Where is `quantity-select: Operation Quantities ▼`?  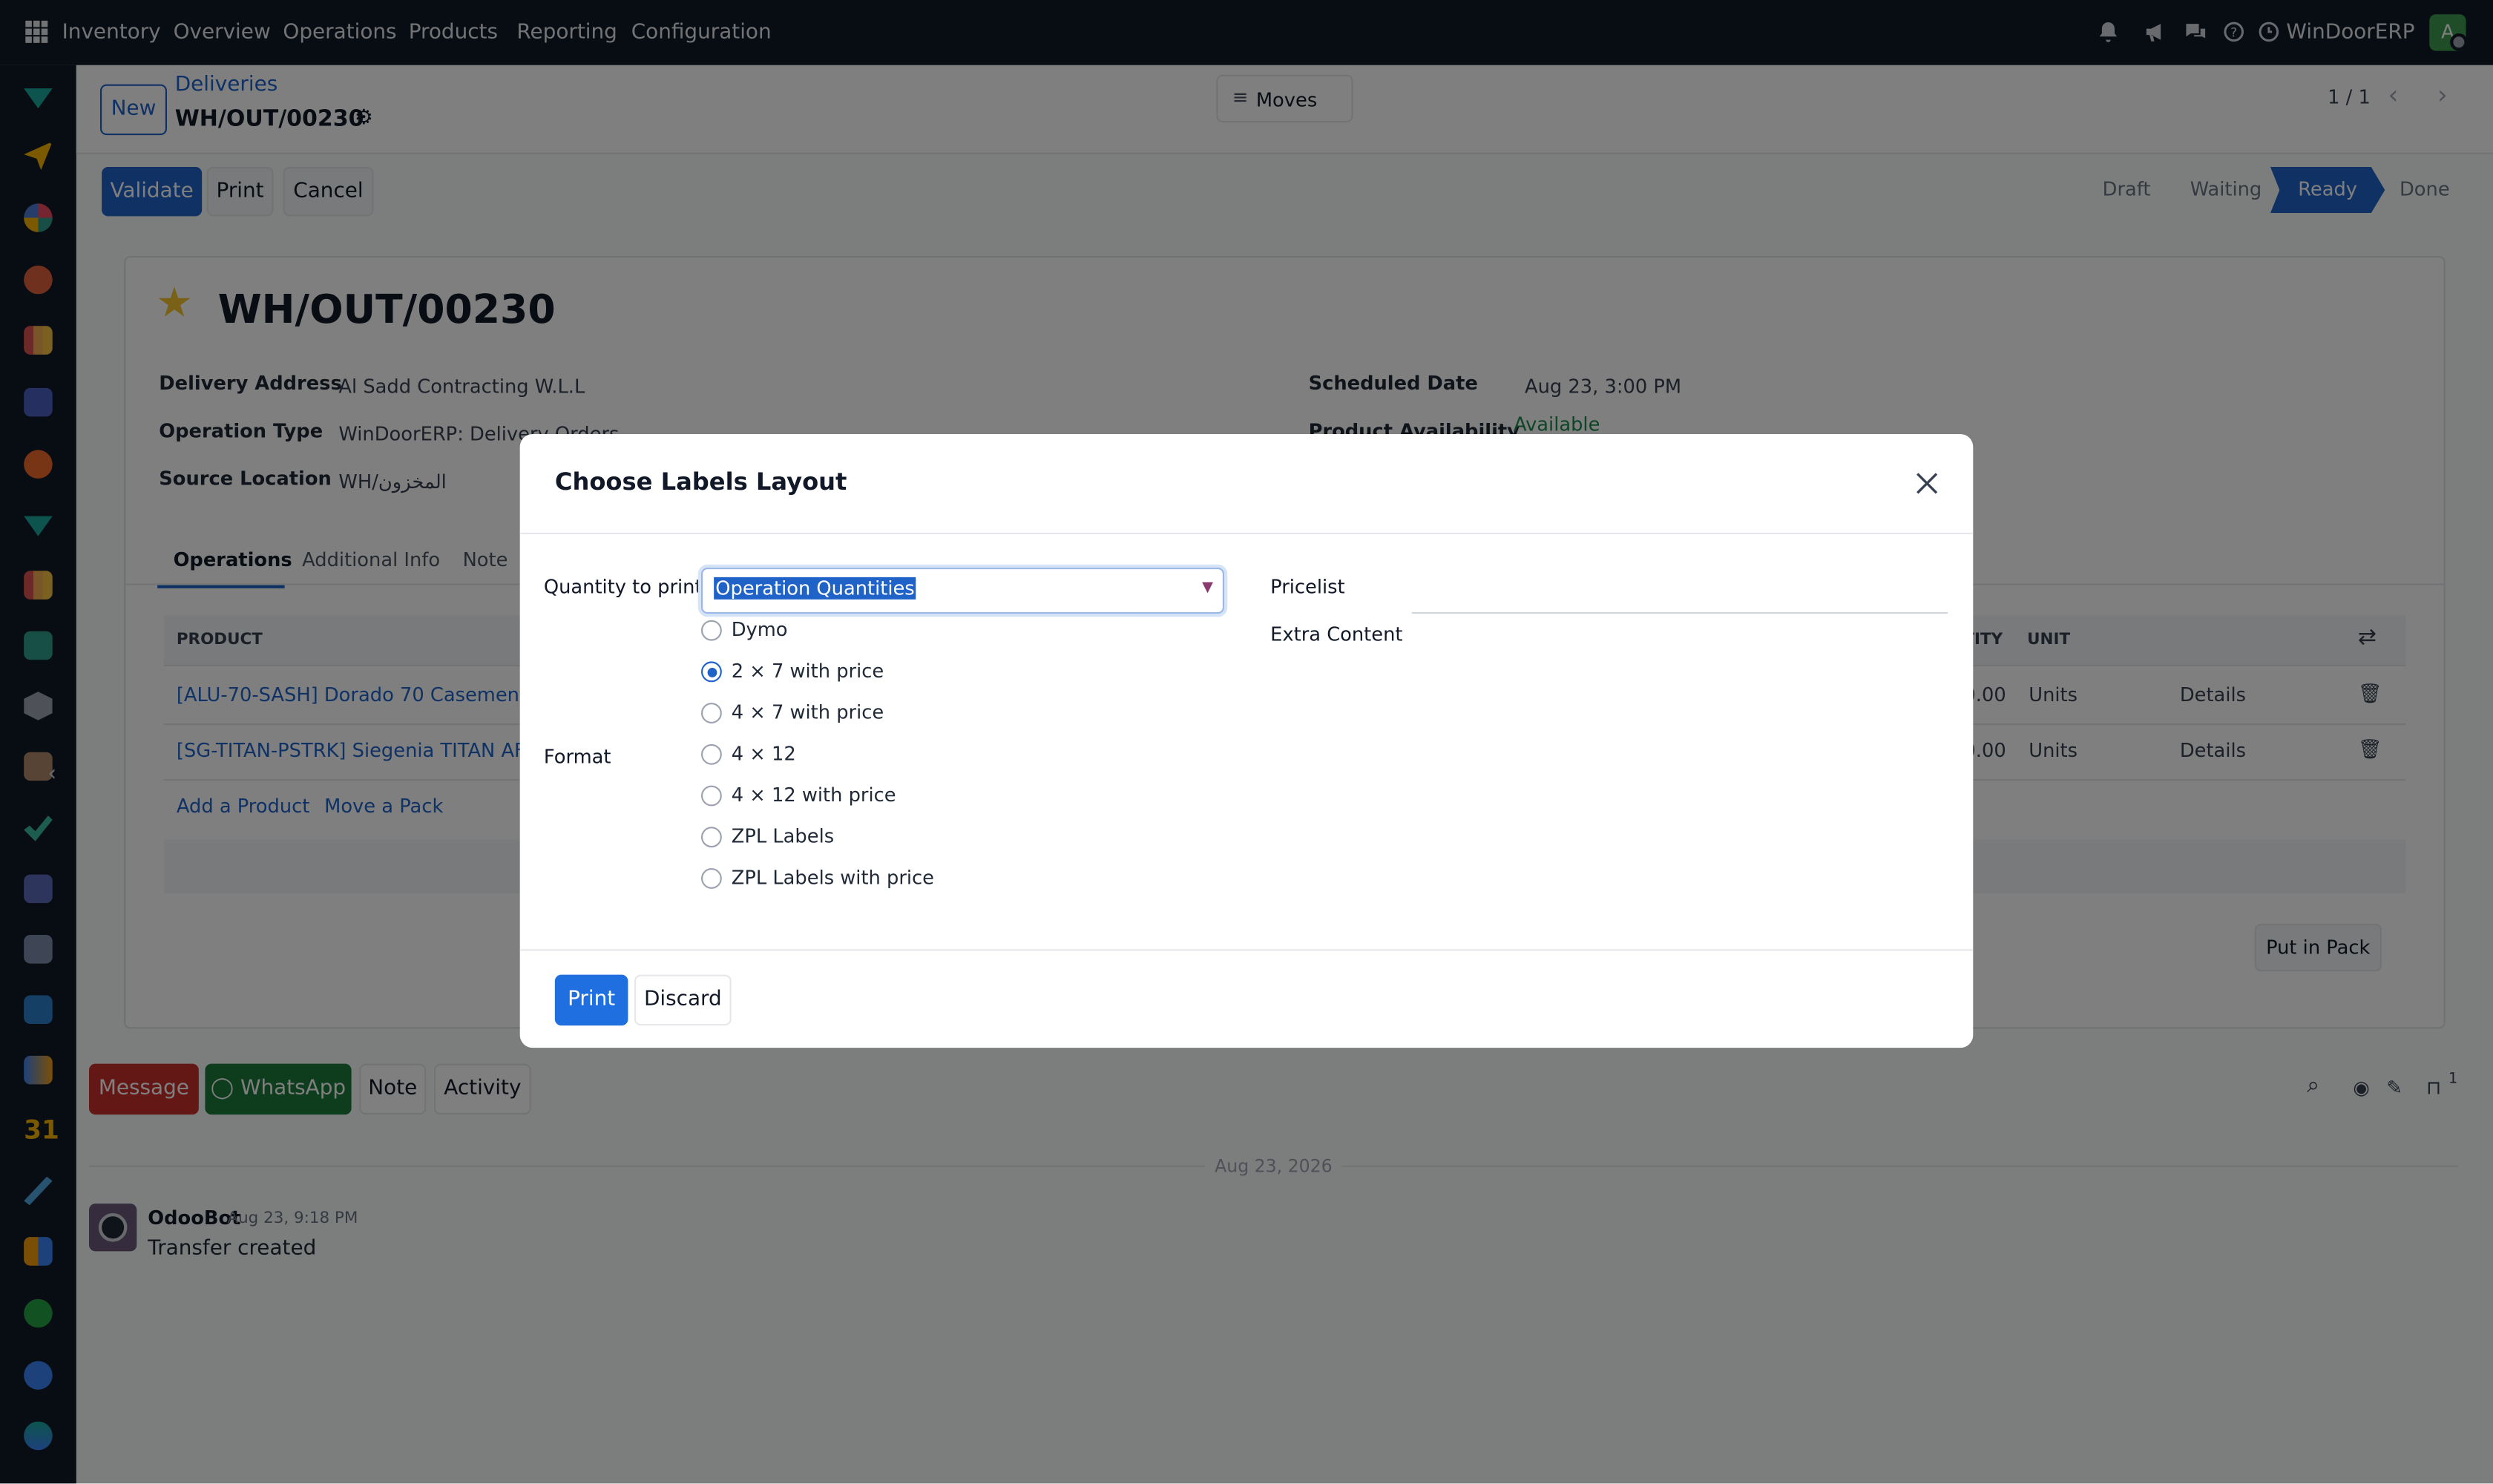
quantity-select: Operation Quantities ▼ is located at coordinates (962, 591).